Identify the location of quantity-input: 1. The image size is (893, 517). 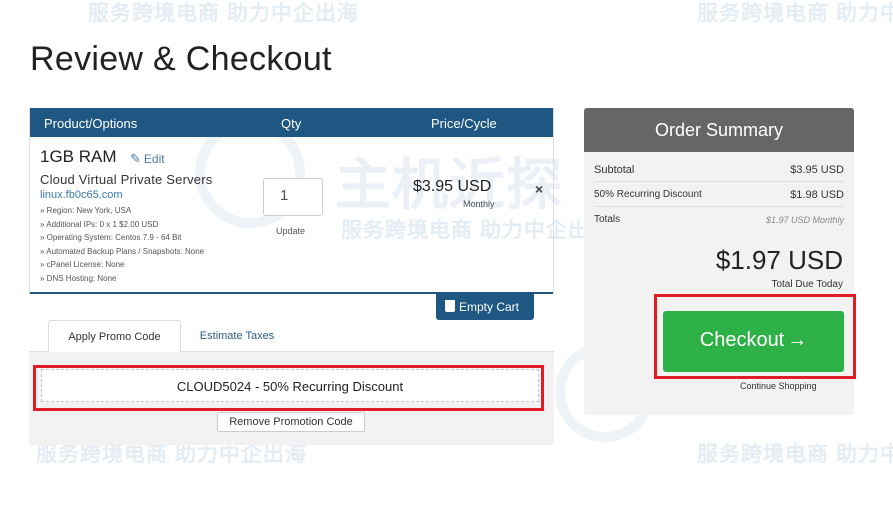
(293, 197).